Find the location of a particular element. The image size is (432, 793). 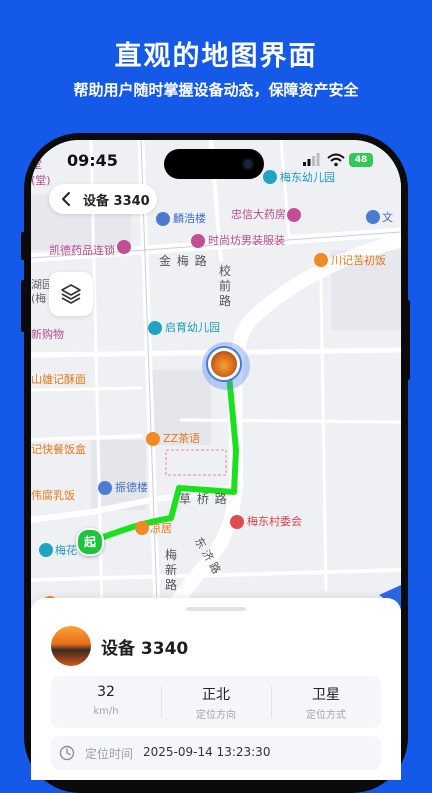

stat-direction: 正北 定位方向 is located at coordinates (216, 702).